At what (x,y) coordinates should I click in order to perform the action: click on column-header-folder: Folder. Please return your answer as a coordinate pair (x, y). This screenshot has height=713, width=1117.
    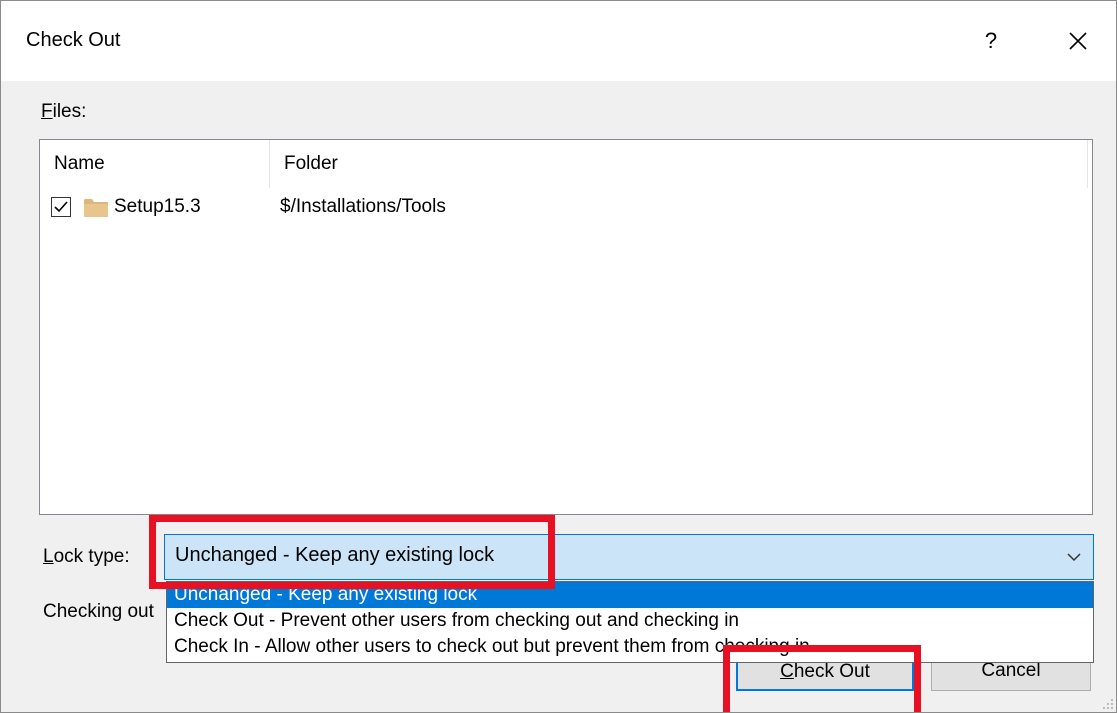
    Looking at the image, I should click on (679, 164).